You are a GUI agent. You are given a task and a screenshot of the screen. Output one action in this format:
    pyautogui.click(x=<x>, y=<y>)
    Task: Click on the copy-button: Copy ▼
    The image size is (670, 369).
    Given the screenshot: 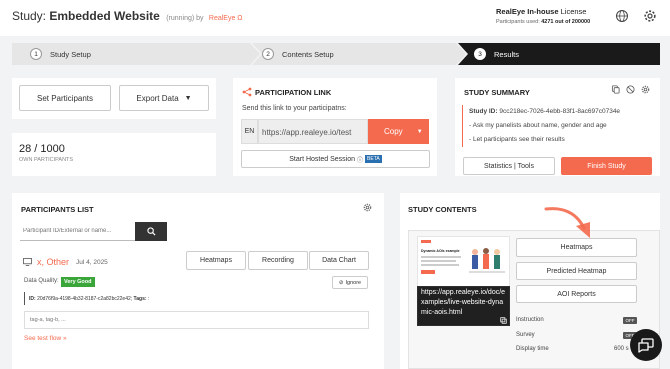 What is the action you would take?
    pyautogui.click(x=398, y=131)
    